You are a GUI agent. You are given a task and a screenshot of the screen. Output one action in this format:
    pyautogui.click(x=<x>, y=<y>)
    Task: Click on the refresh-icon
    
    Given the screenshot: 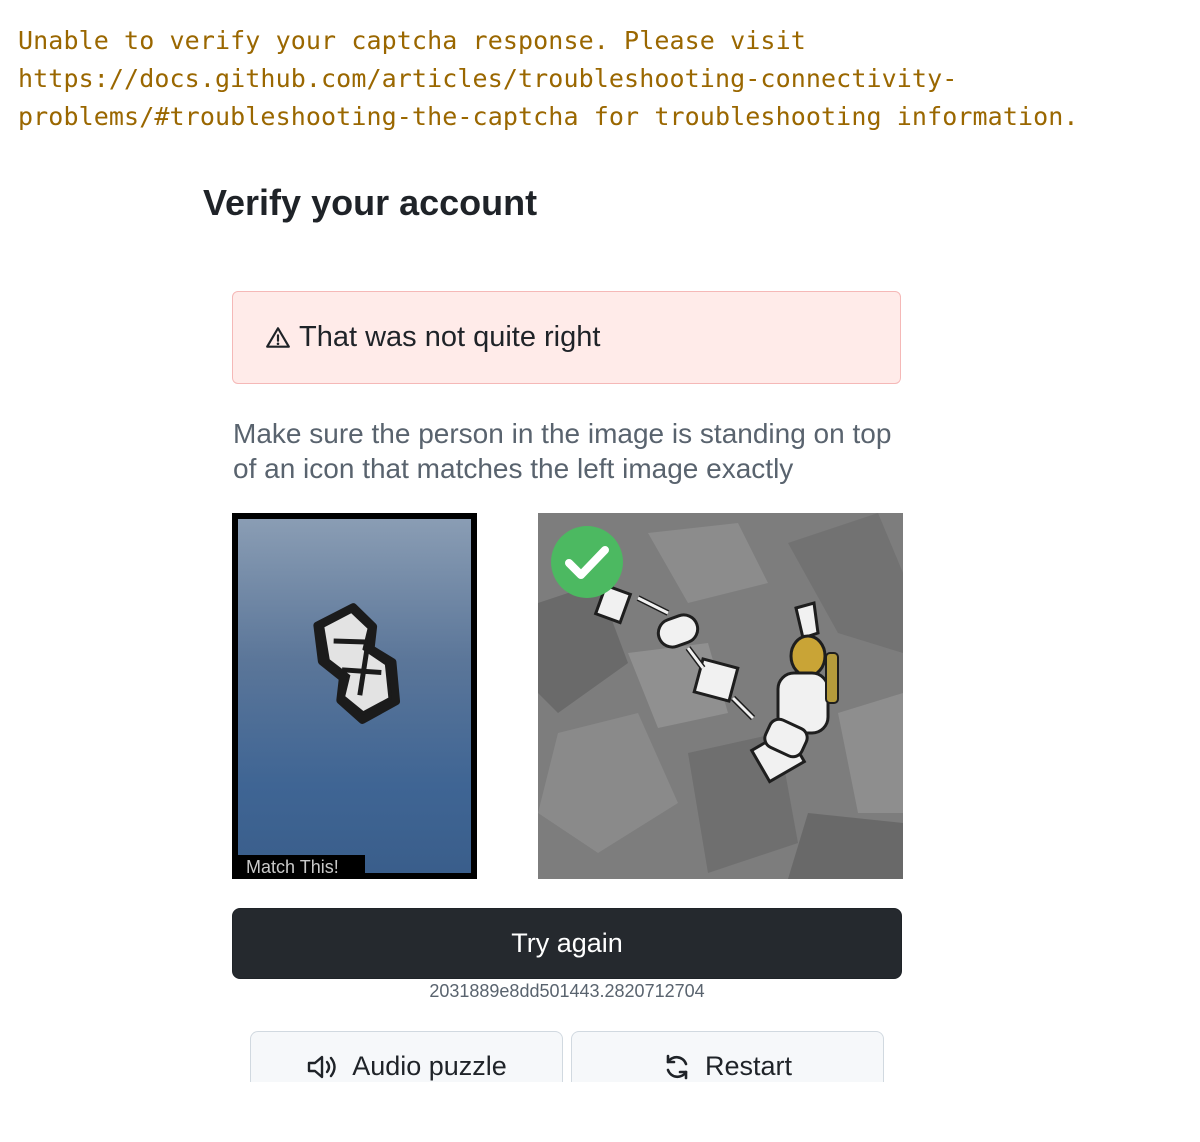 What is the action you would take?
    pyautogui.click(x=677, y=1067)
    